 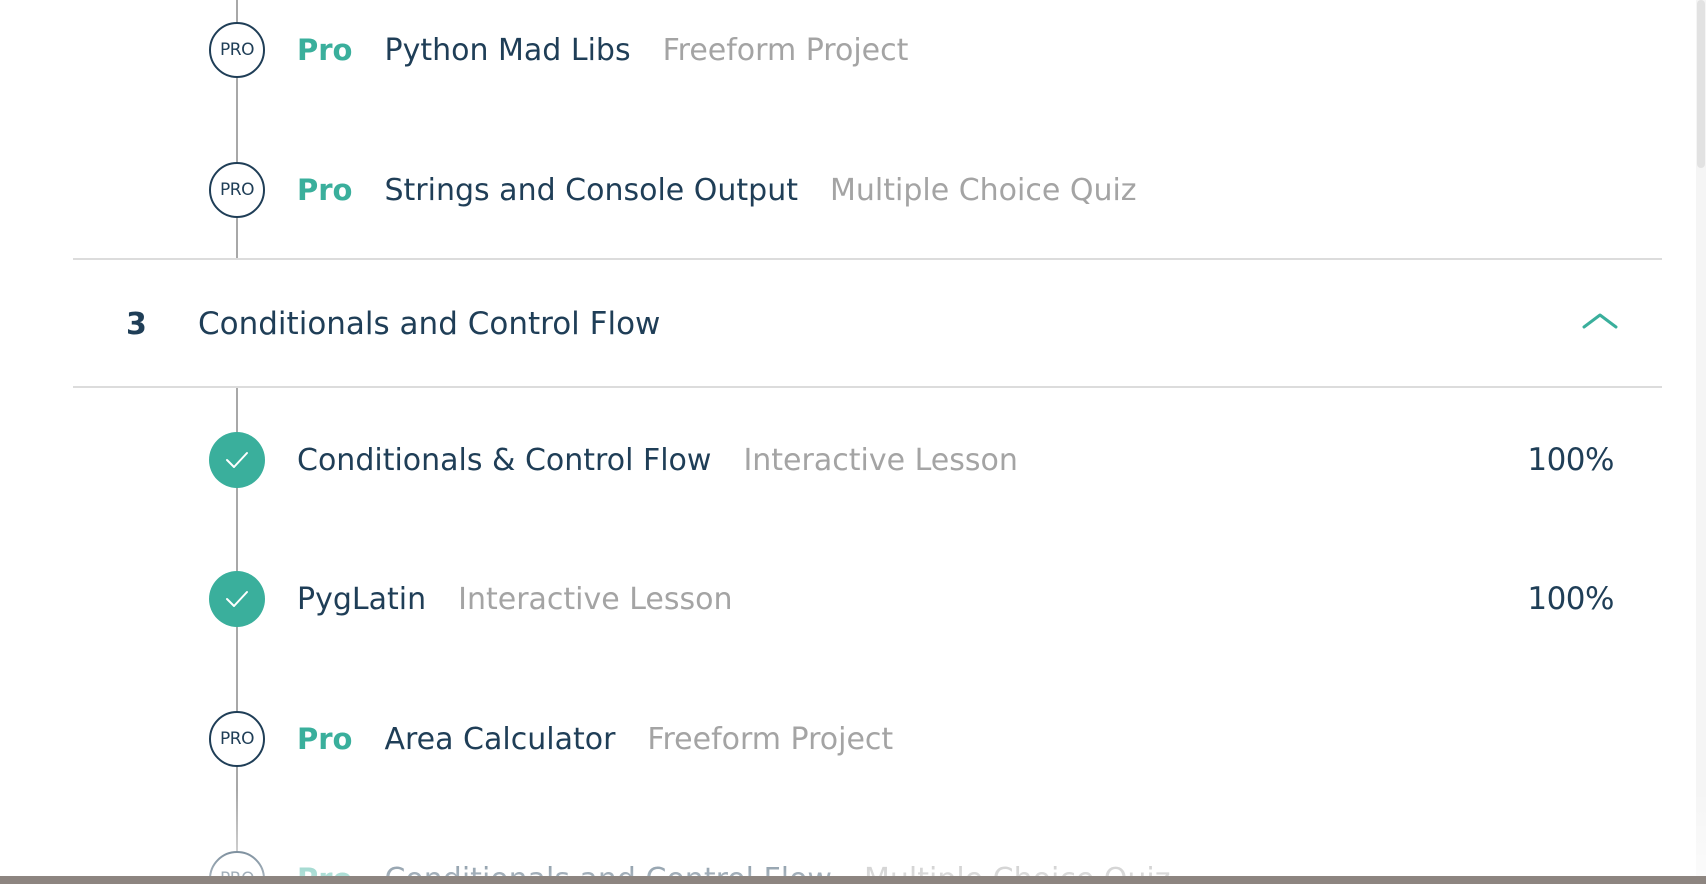 What do you see at coordinates (911, 599) in the screenshot?
I see `lesson-item: PygLatin Interactive Lesson 100%` at bounding box center [911, 599].